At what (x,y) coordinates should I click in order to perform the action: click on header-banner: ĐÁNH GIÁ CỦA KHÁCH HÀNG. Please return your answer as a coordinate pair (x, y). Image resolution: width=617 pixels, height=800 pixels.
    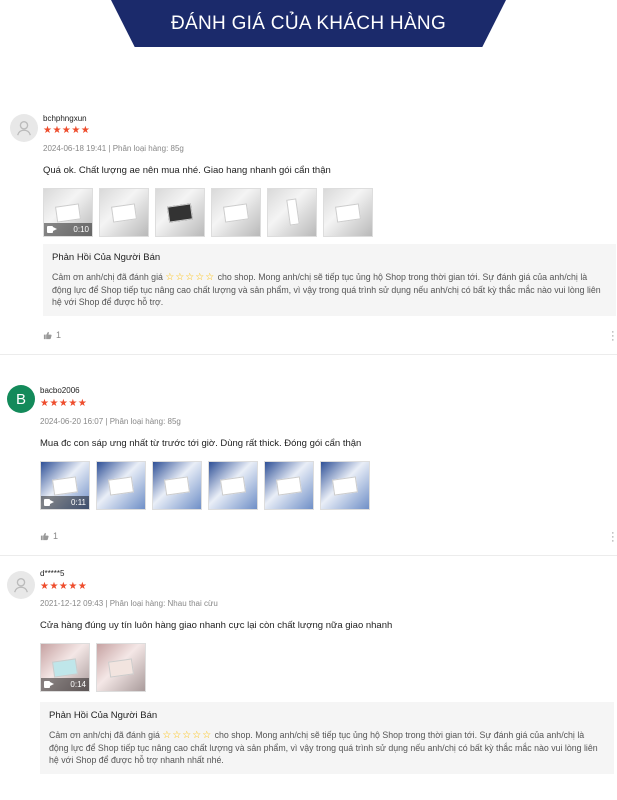
    Looking at the image, I should click on (308, 23).